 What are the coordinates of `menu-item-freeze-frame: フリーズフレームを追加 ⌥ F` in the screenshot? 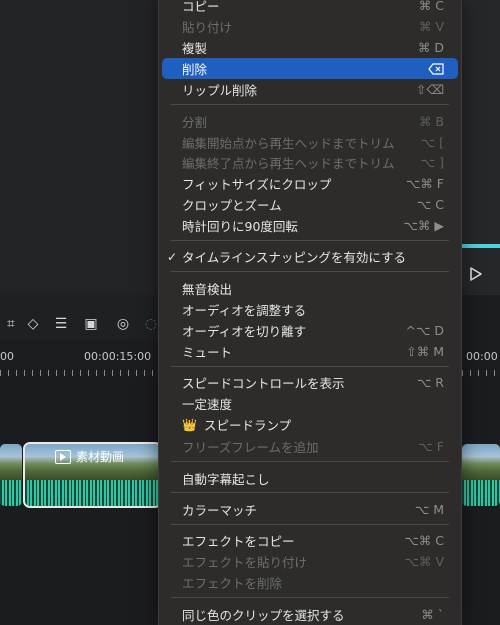 It's located at (310, 446).